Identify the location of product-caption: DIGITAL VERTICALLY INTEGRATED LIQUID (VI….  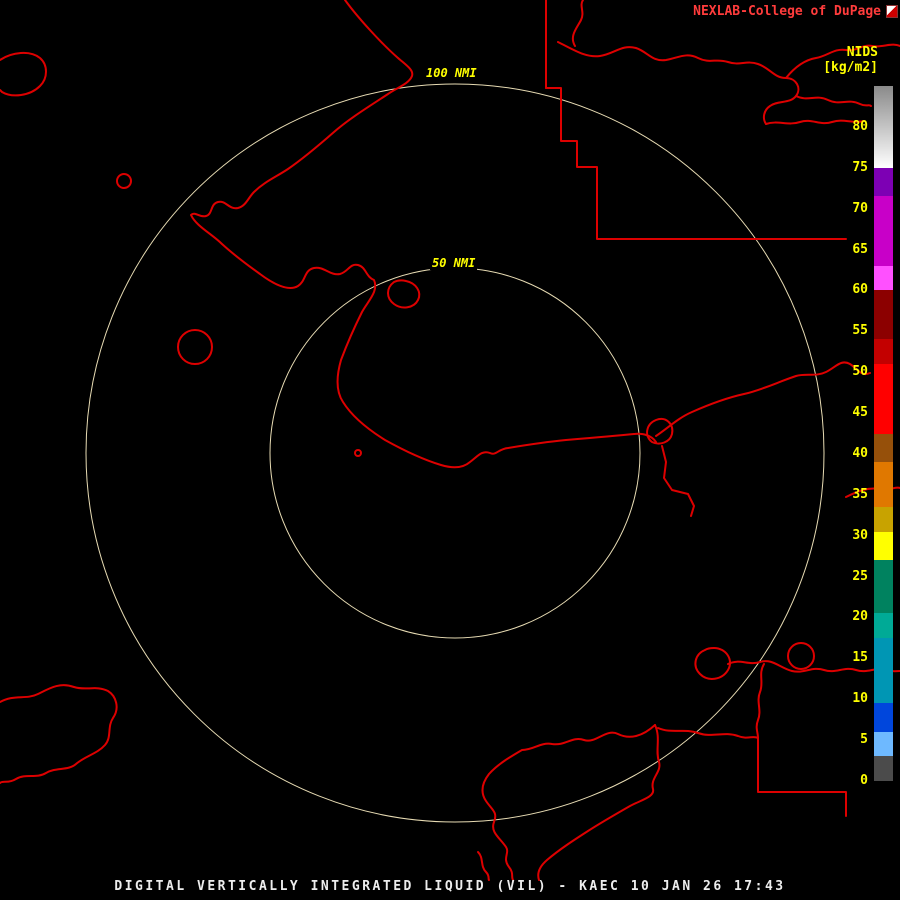
(450, 886).